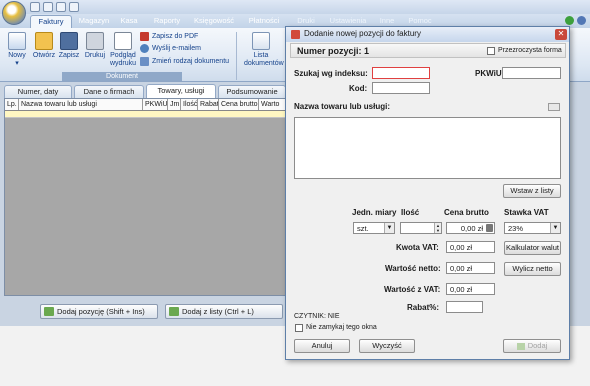  Describe the element at coordinates (144, 36) in the screenshot. I see `pdf-icon` at that location.